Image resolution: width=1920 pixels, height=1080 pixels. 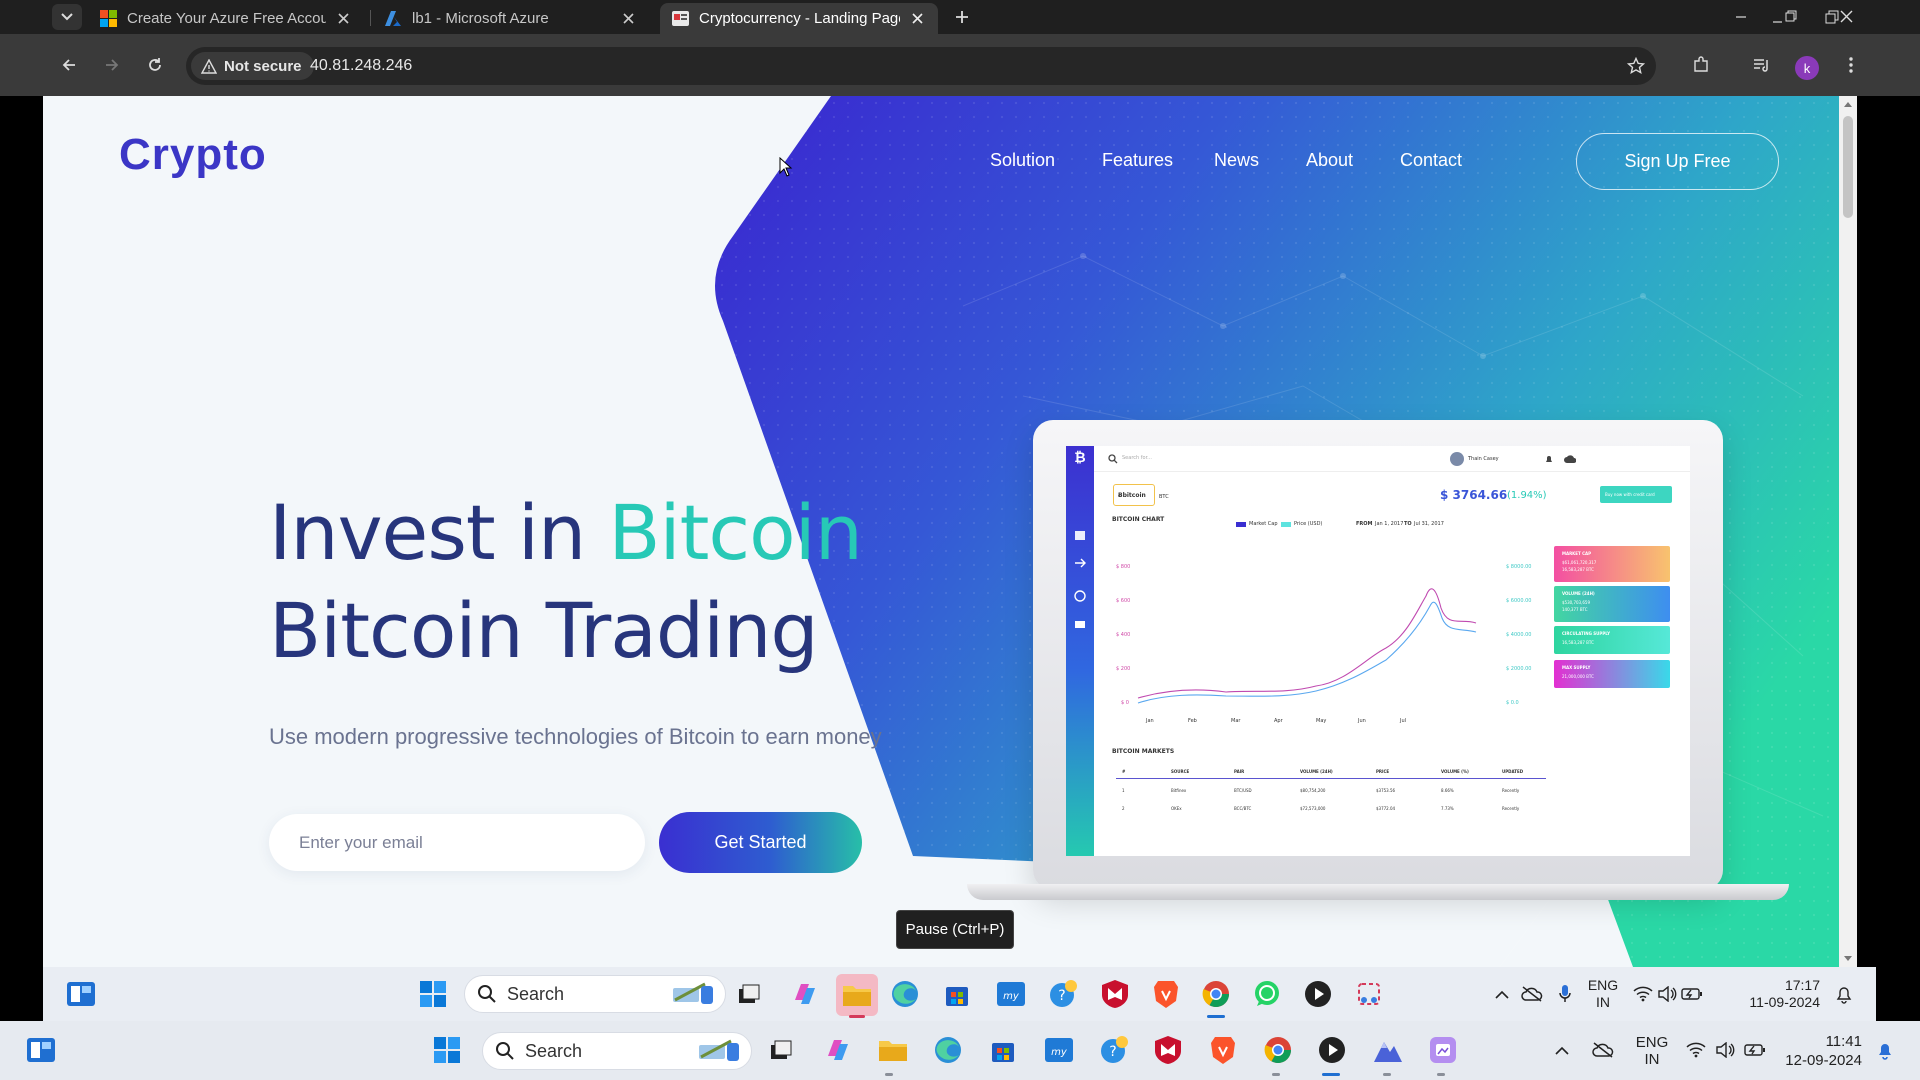 I want to click on microphone-status, so click(x=1565, y=994).